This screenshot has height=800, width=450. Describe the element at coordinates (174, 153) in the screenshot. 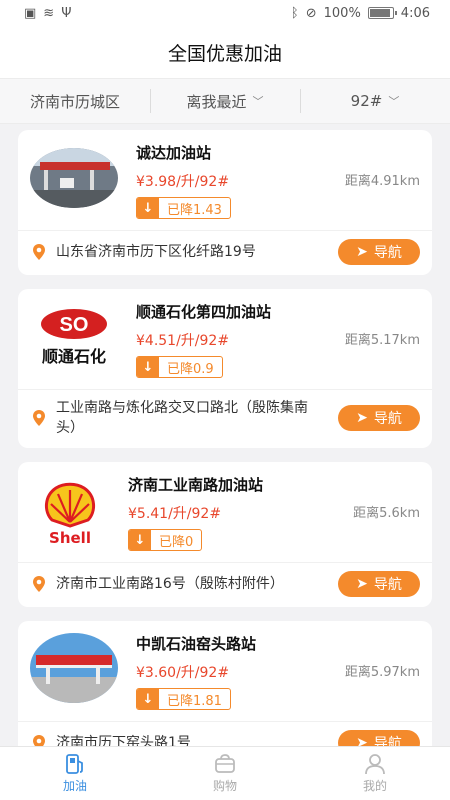

I see `station-name: 诚达加油站` at that location.